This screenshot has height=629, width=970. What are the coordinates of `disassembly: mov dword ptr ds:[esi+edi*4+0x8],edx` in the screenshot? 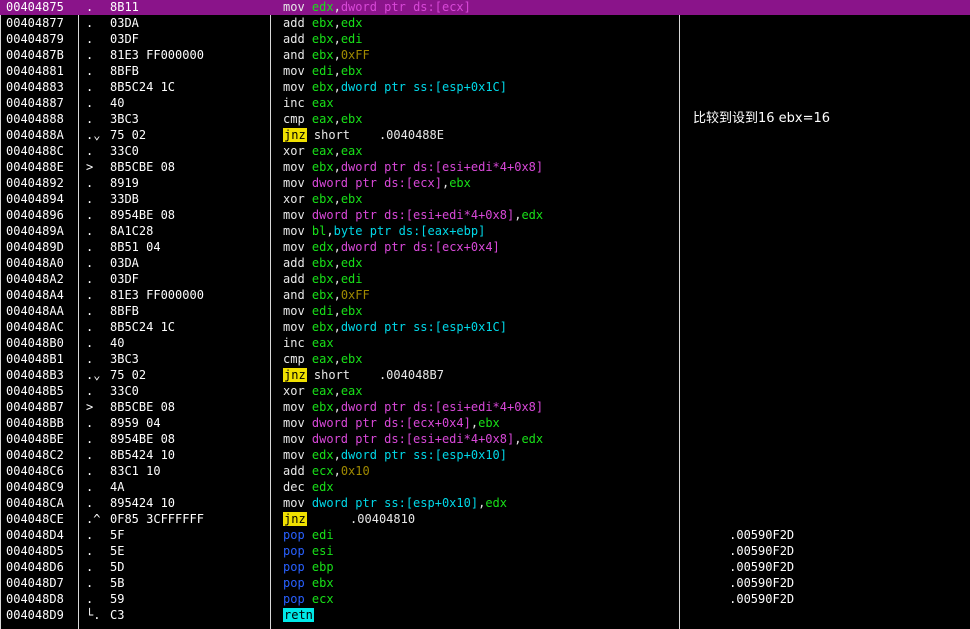 It's located at (413, 215).